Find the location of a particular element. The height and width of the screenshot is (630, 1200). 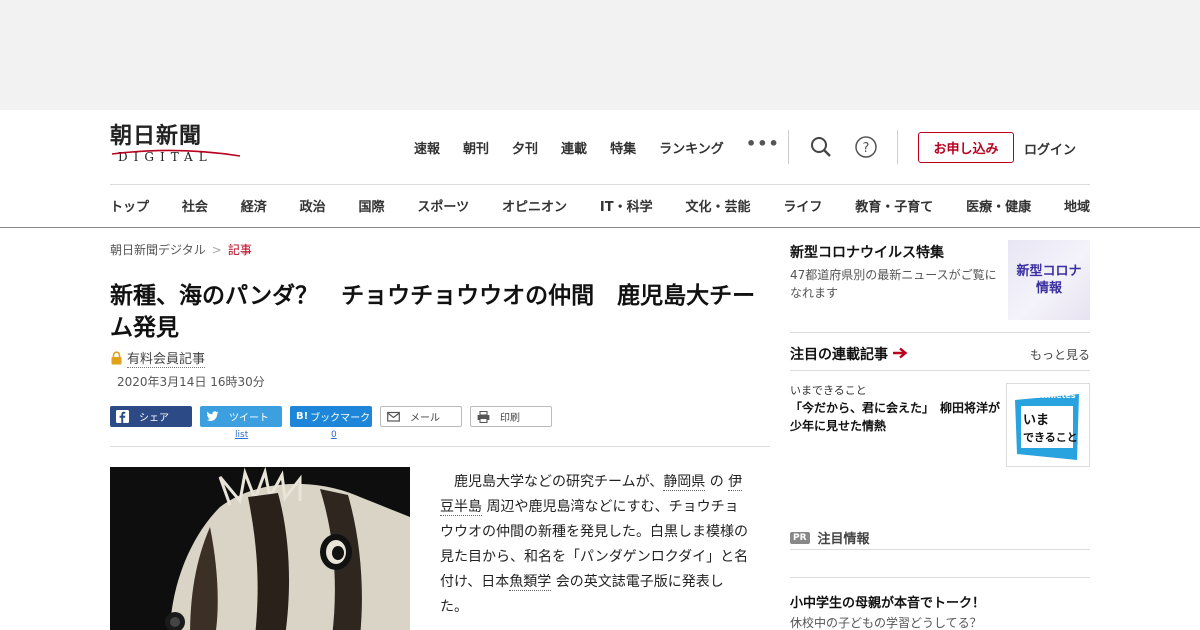

arrow-right-icon is located at coordinates (900, 354).